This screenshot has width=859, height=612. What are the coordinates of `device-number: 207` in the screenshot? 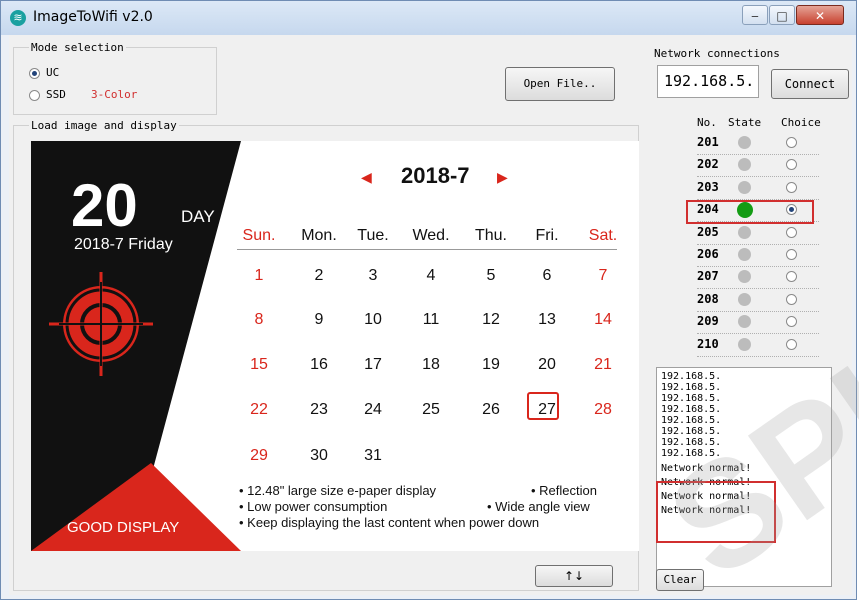 It's located at (708, 276).